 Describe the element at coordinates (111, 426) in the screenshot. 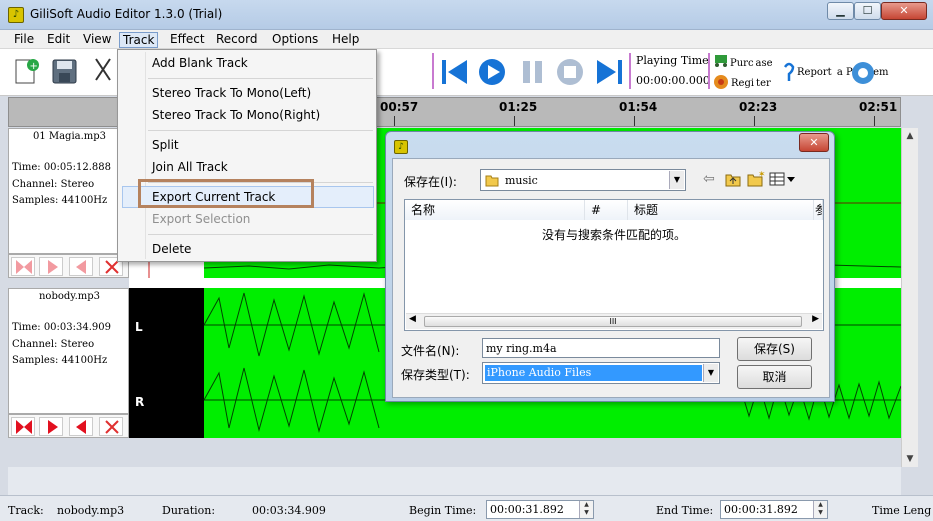

I see `delete-track-button` at that location.